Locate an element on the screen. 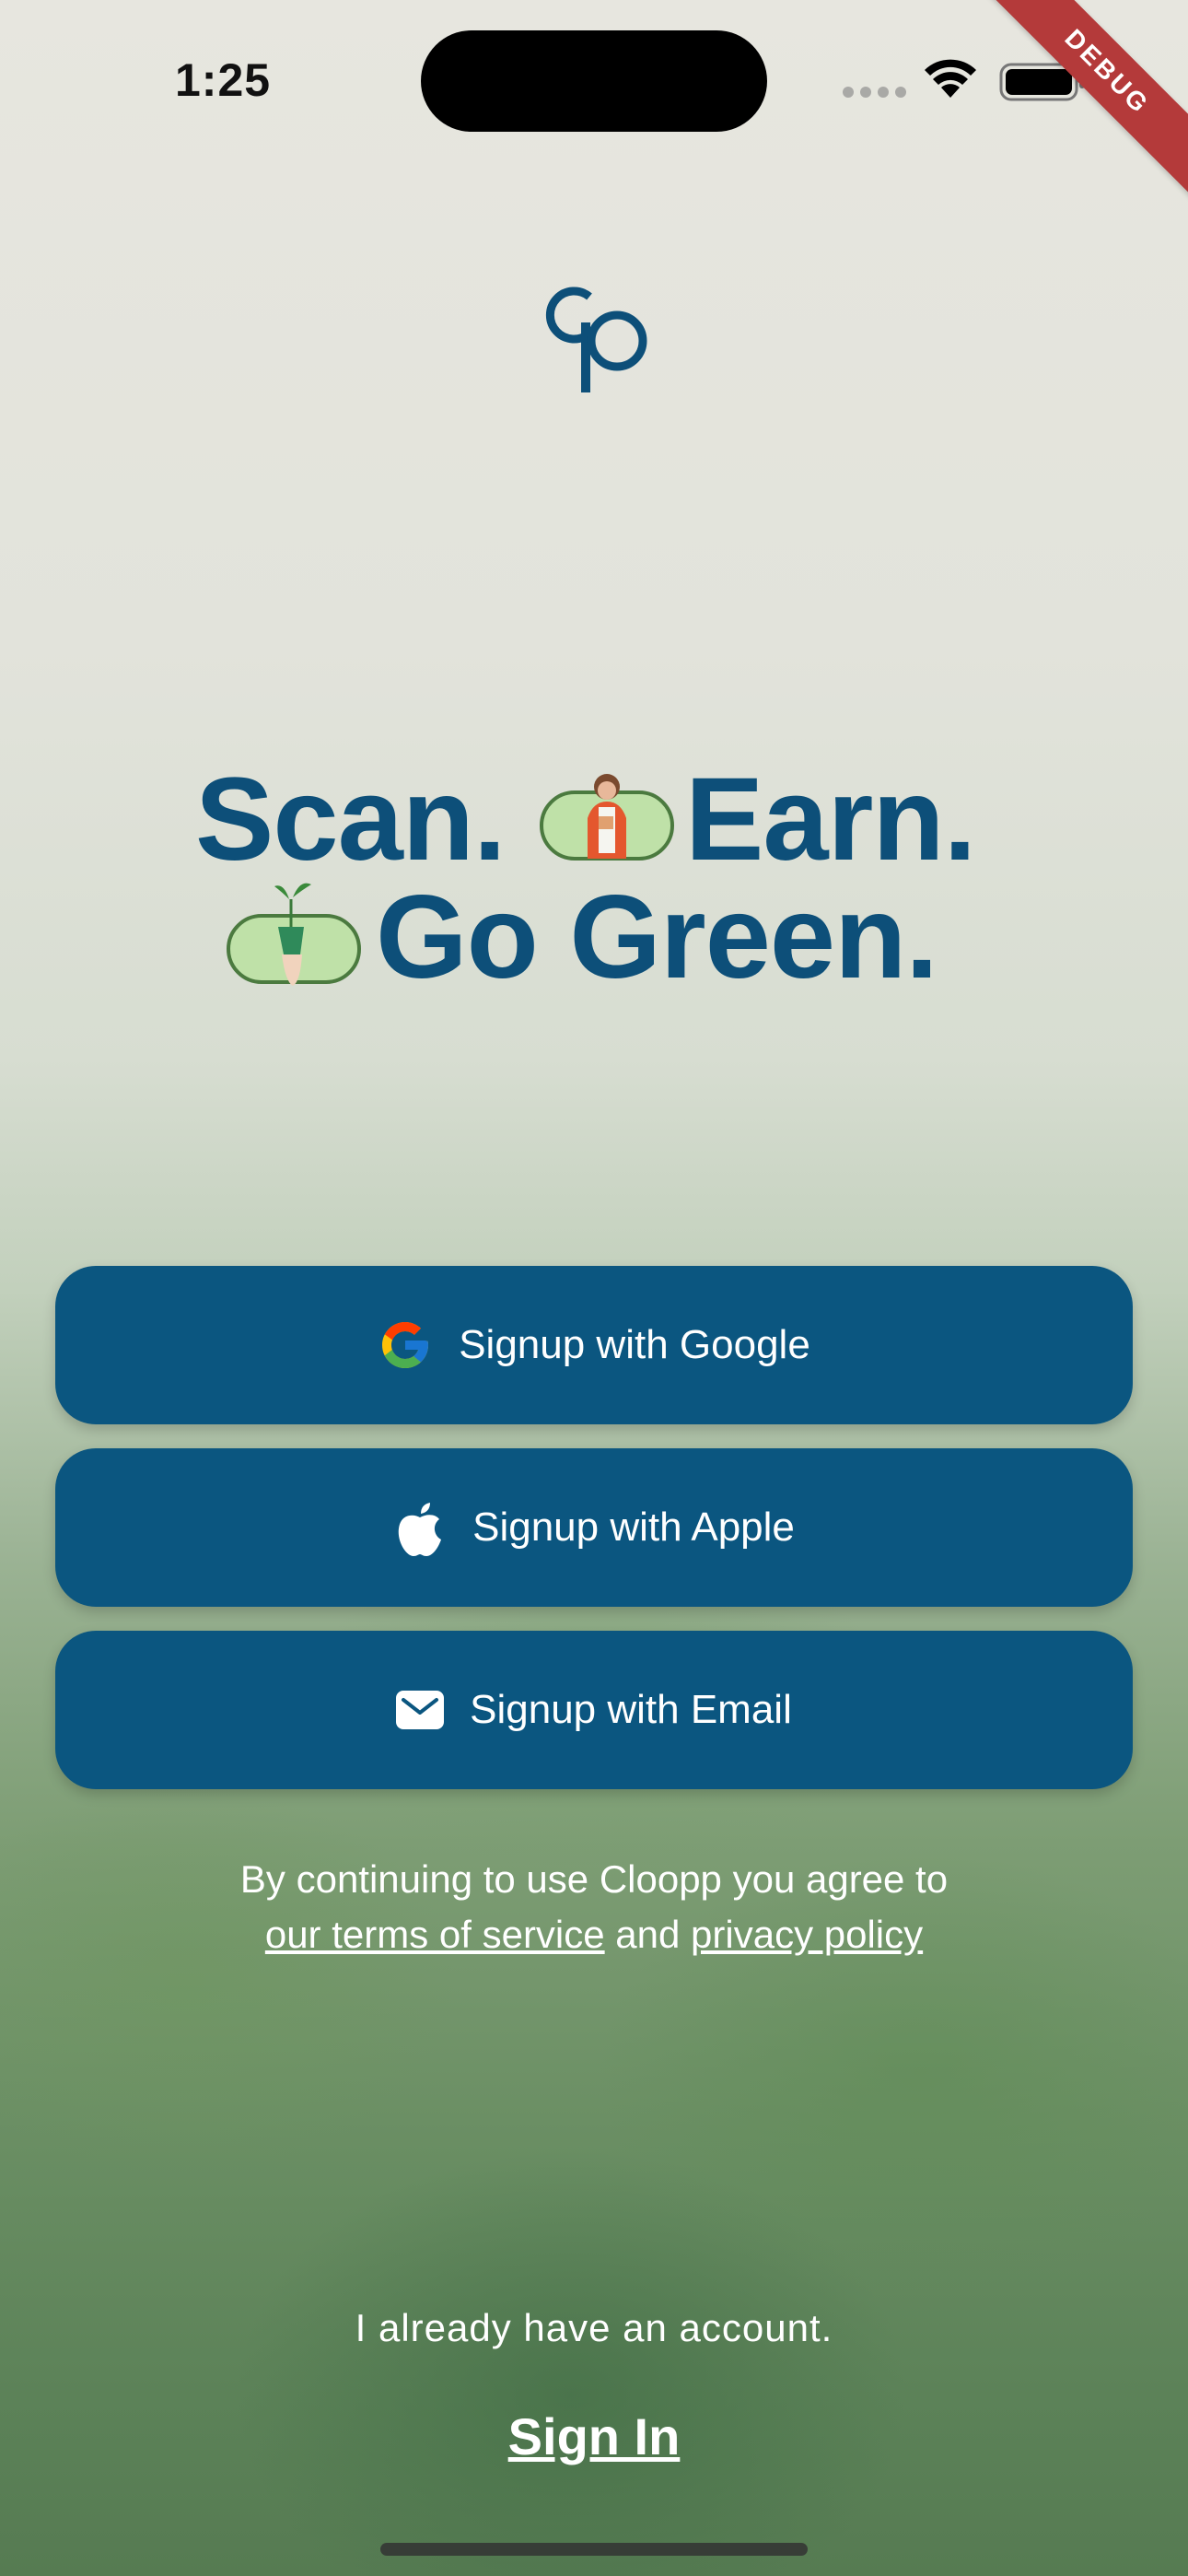 This screenshot has height=2576, width=1188. woman-with-phone-image is located at coordinates (607, 817).